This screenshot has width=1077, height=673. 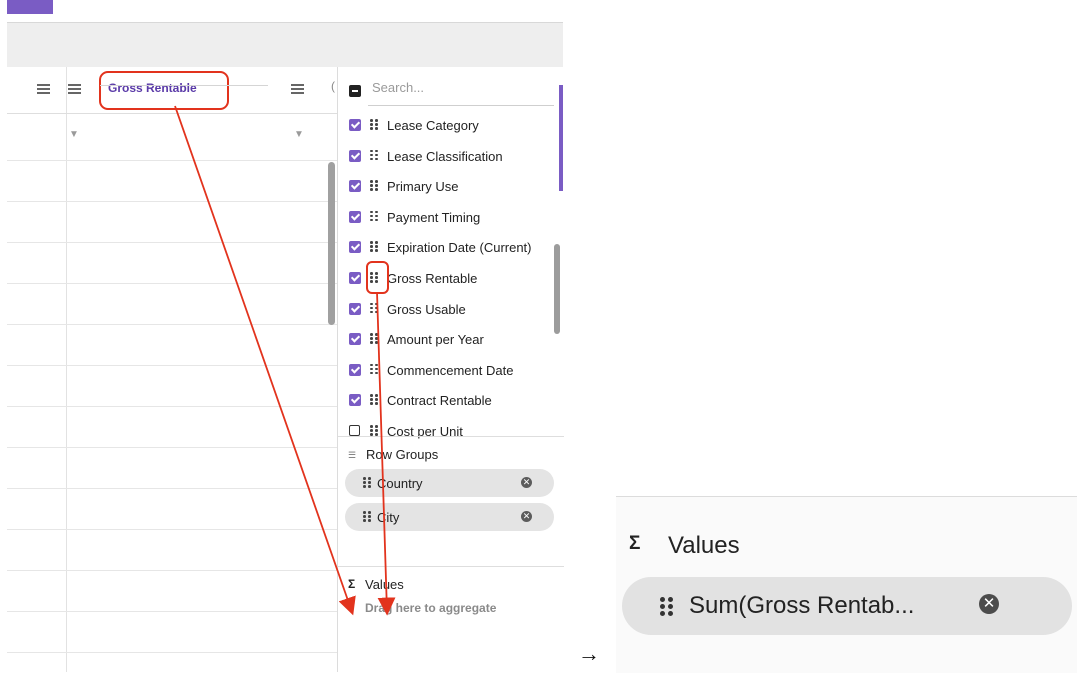 What do you see at coordinates (635, 543) in the screenshot?
I see `sigma-icon: Σ` at bounding box center [635, 543].